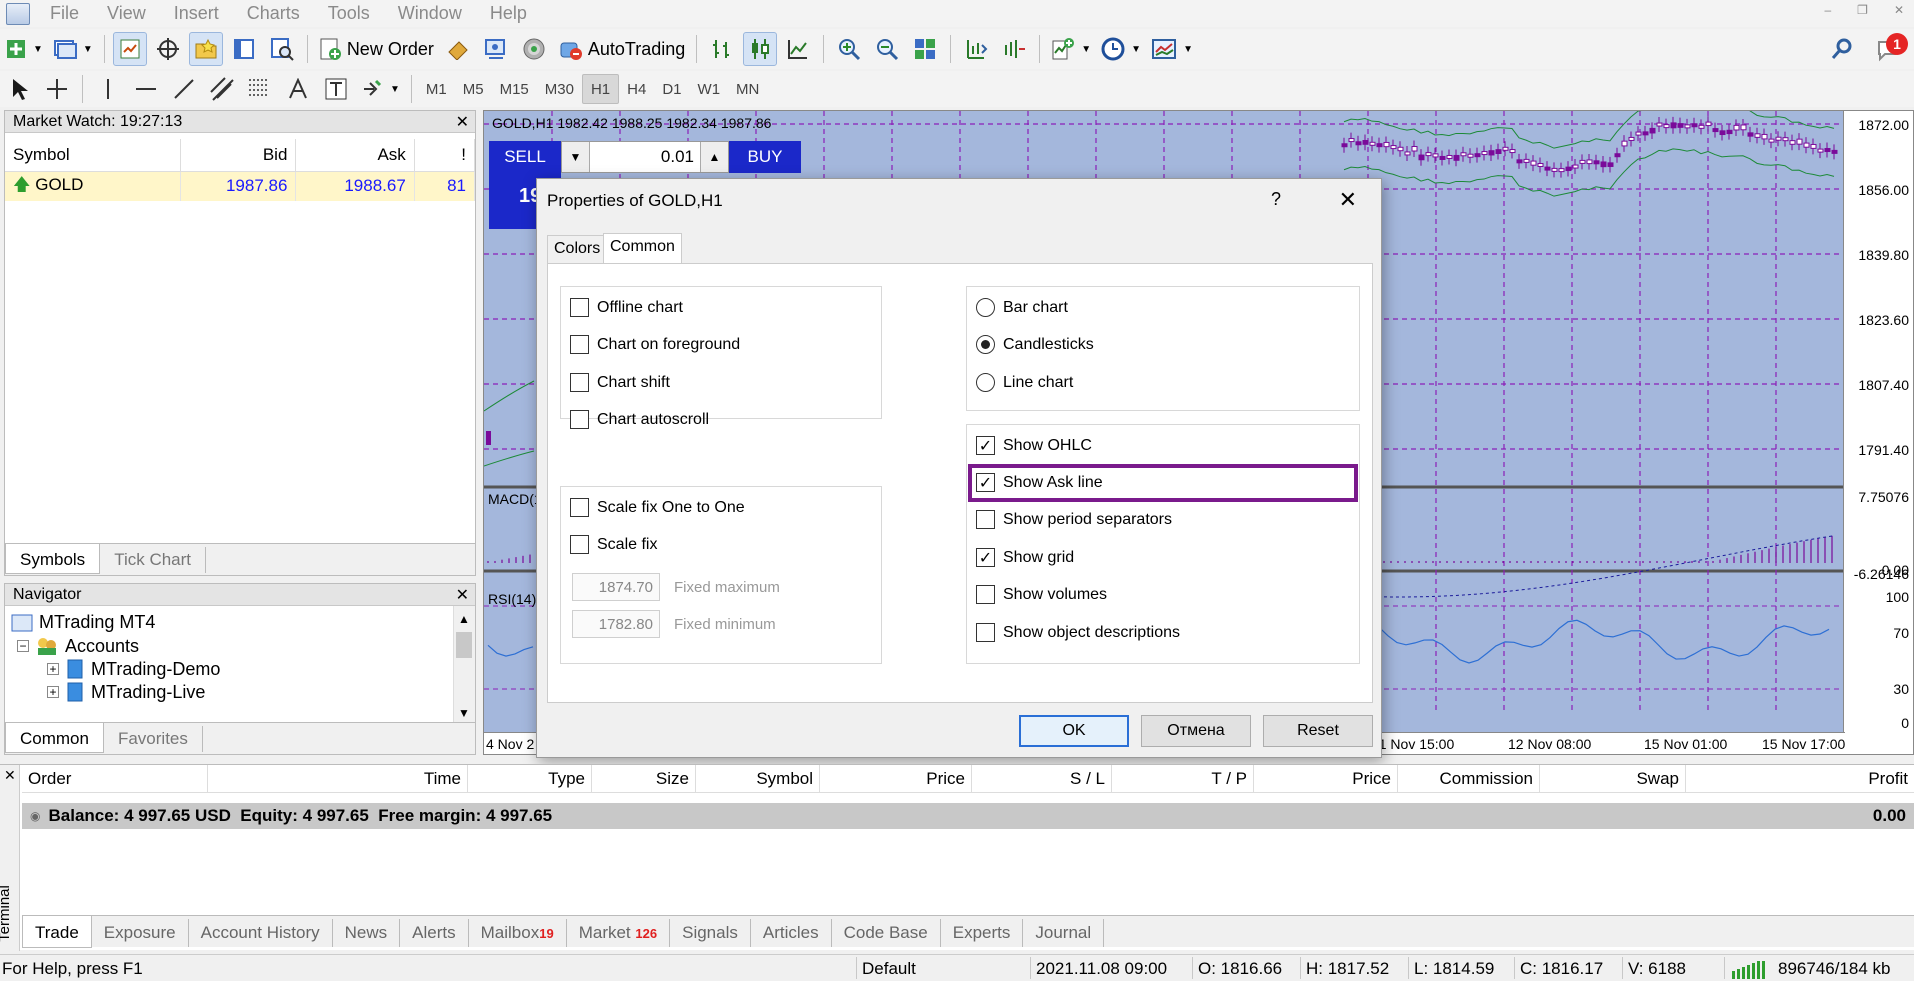 The image size is (1914, 981). Describe the element at coordinates (1121, 49) in the screenshot. I see `periods-button: ▼` at that location.